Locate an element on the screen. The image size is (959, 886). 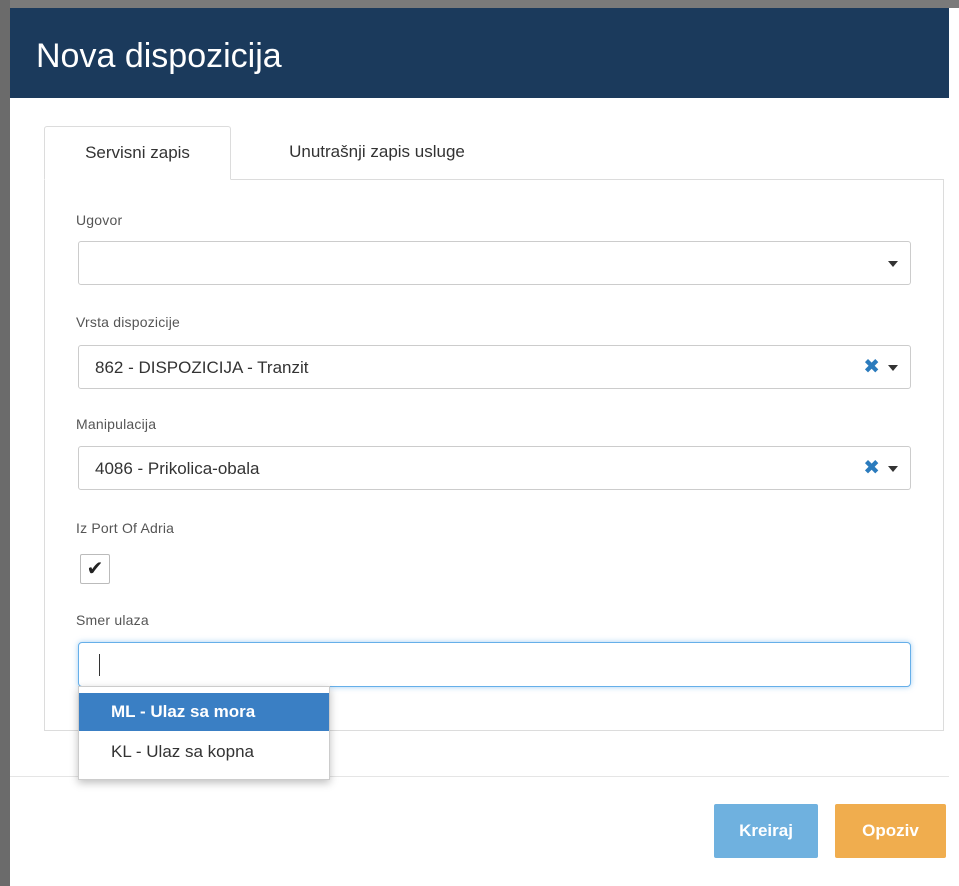
tab-bar: Servisni zapis Unutrašnji zapis usluge is located at coordinates (494, 153).